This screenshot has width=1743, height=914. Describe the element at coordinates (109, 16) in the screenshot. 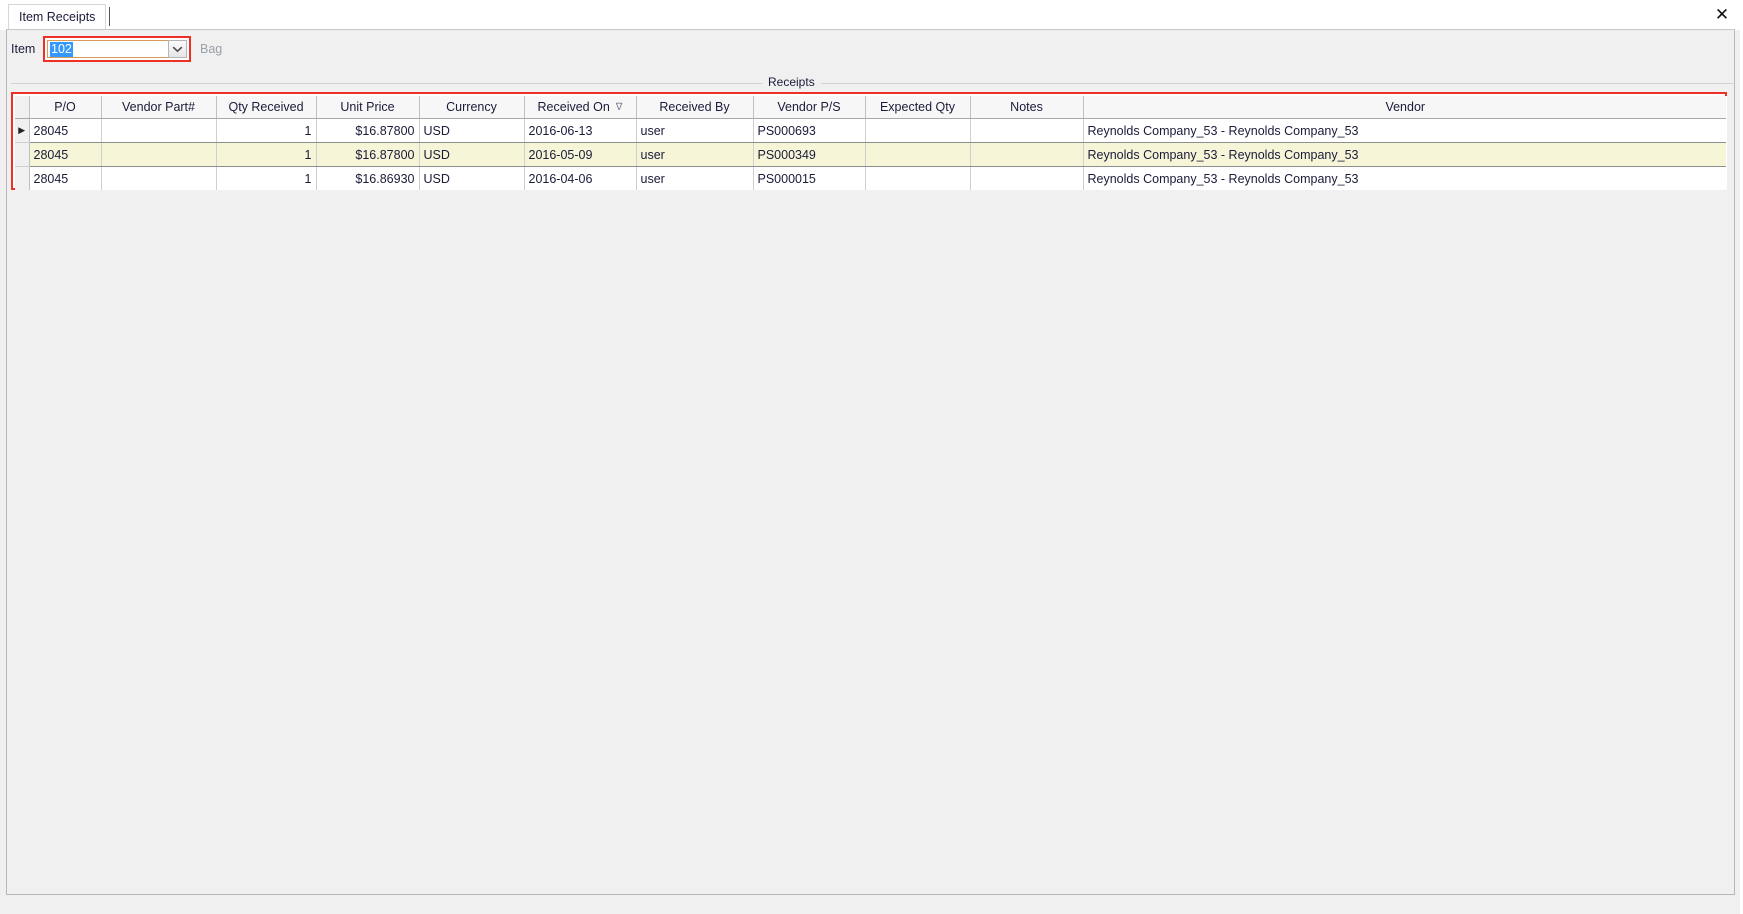

I see `tab-caret` at that location.